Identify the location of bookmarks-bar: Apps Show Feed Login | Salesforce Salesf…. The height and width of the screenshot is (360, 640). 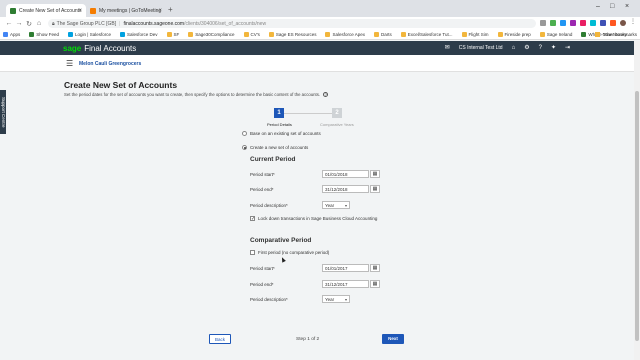
(320, 35).